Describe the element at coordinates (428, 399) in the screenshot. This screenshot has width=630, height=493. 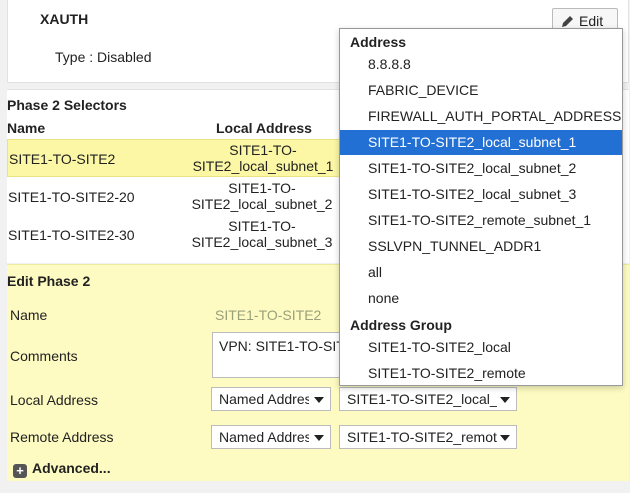
I see `local-address-select: SITE1-TO-SITE2_local_subnet_1` at that location.